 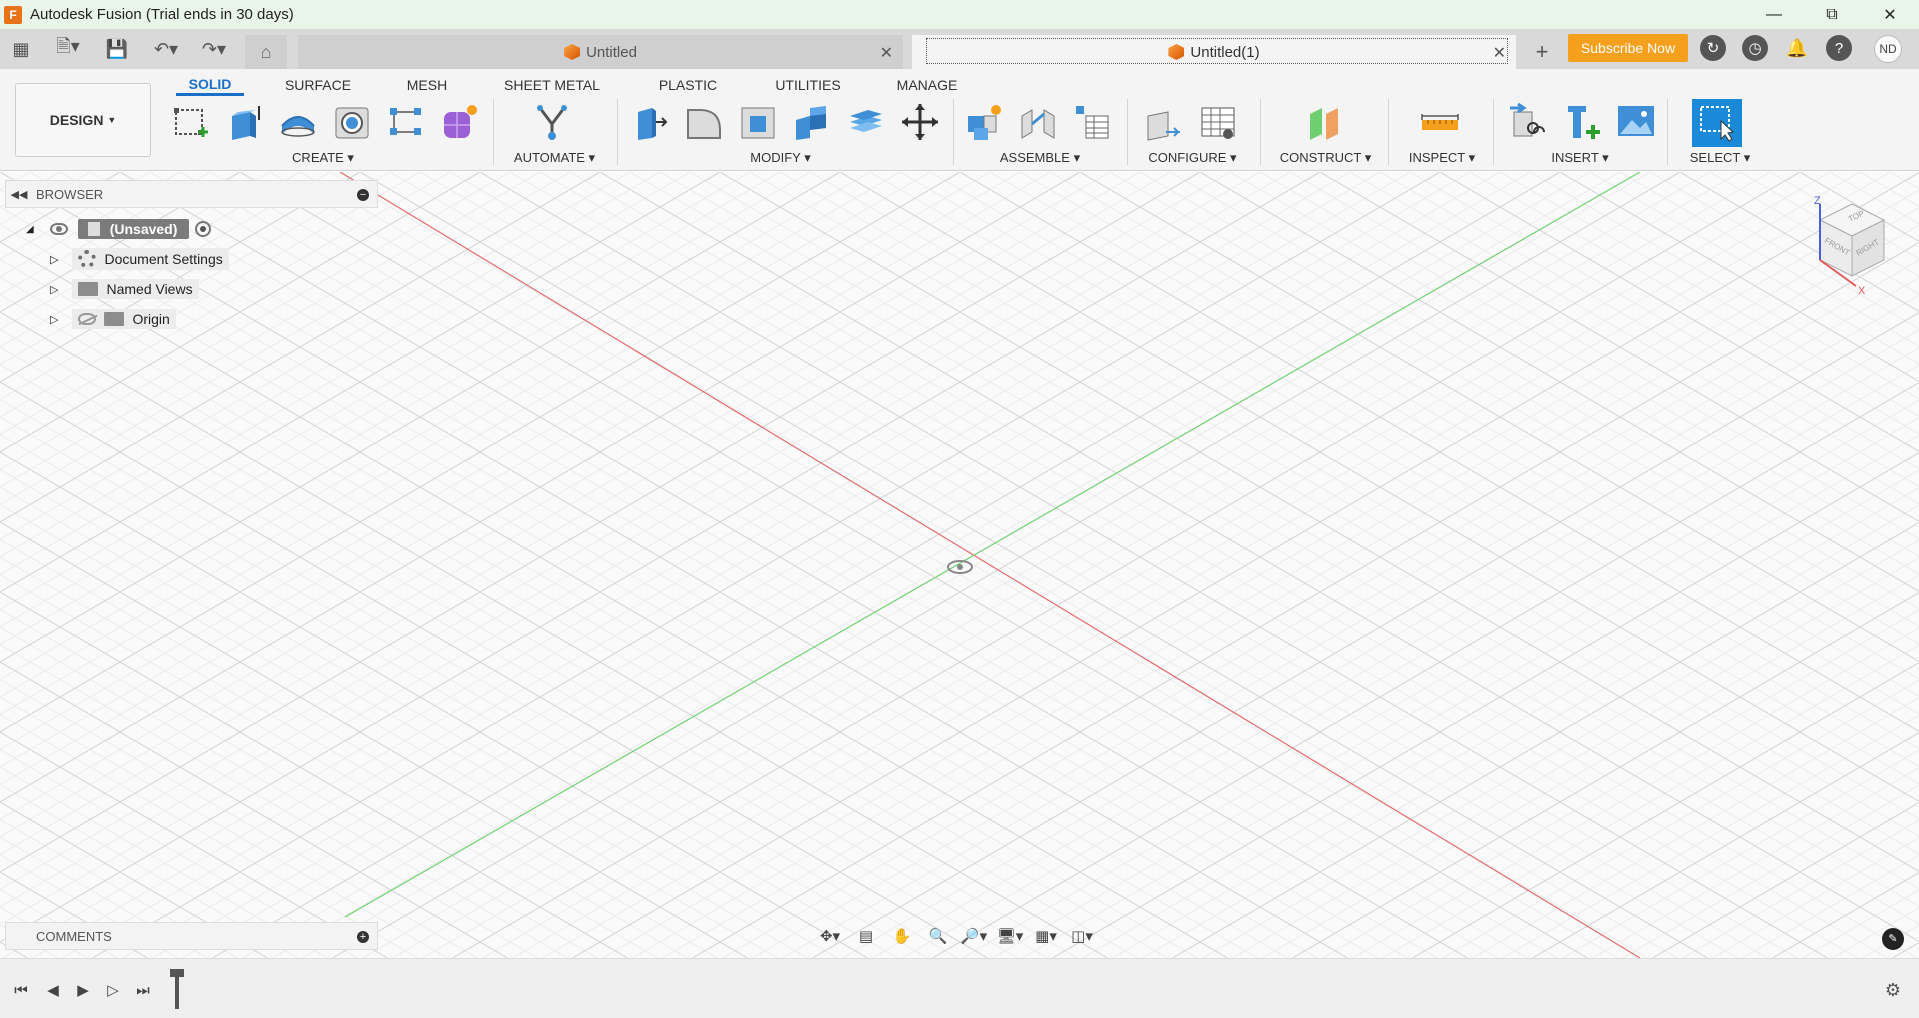 What do you see at coordinates (1582, 122) in the screenshot?
I see `insert-mcmaster-icon` at bounding box center [1582, 122].